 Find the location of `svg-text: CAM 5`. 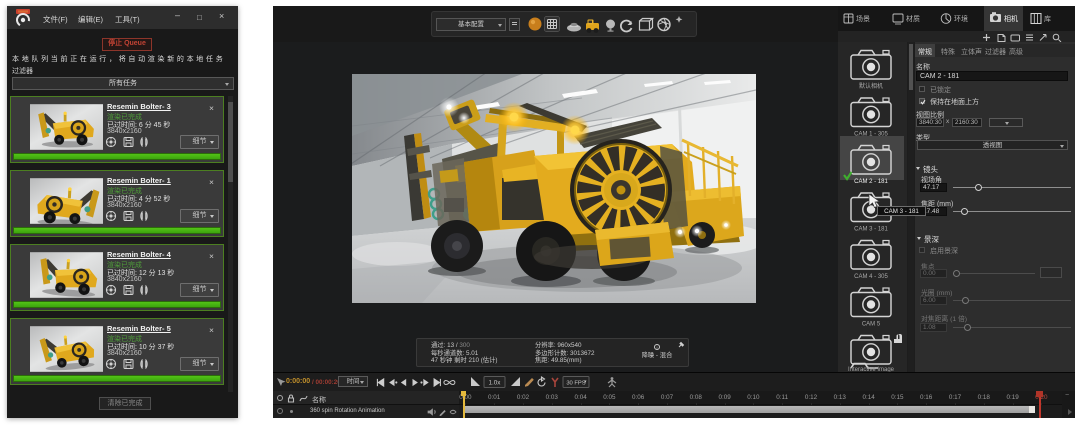

svg-text: CAM 5 is located at coordinates (871, 325).